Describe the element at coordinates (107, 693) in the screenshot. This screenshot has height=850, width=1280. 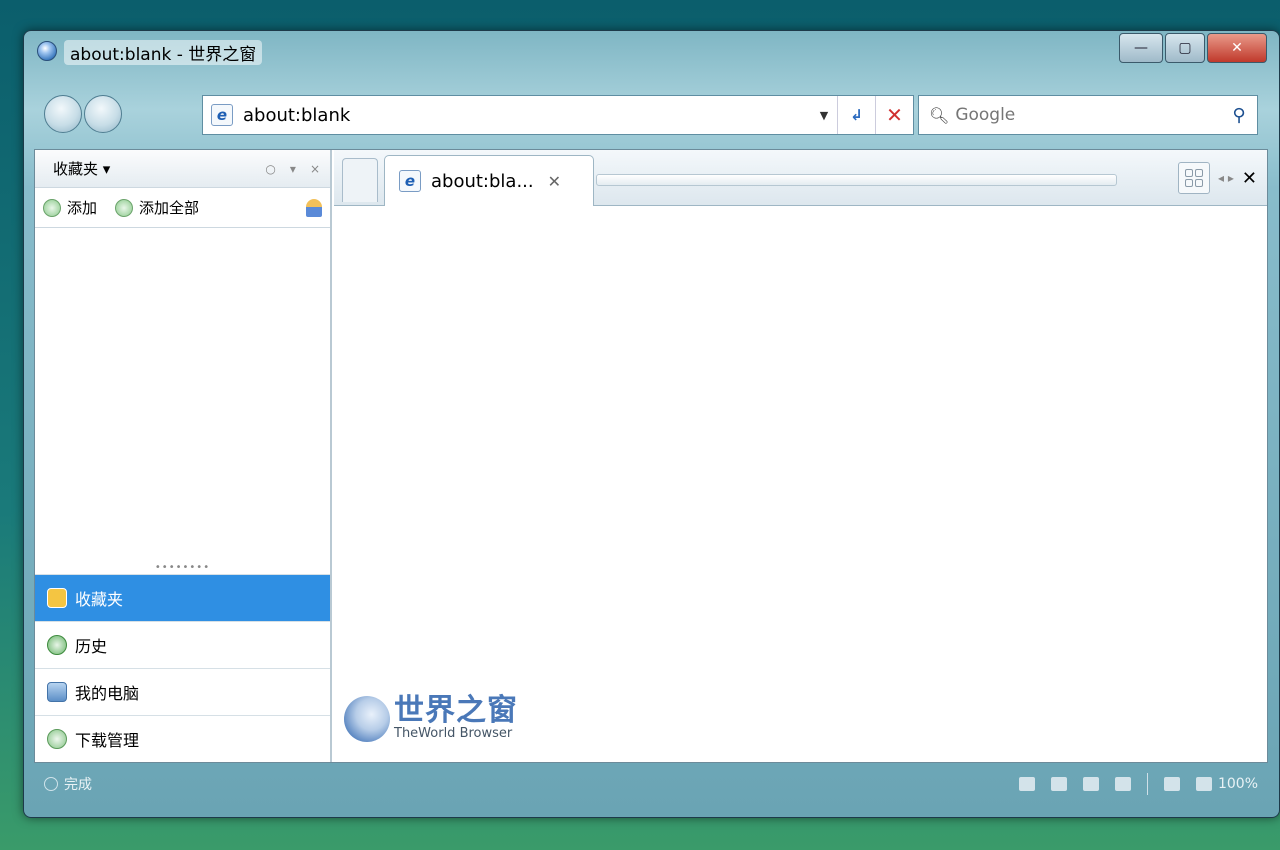
I see `sidebar-item-label: 我的电脑` at that location.